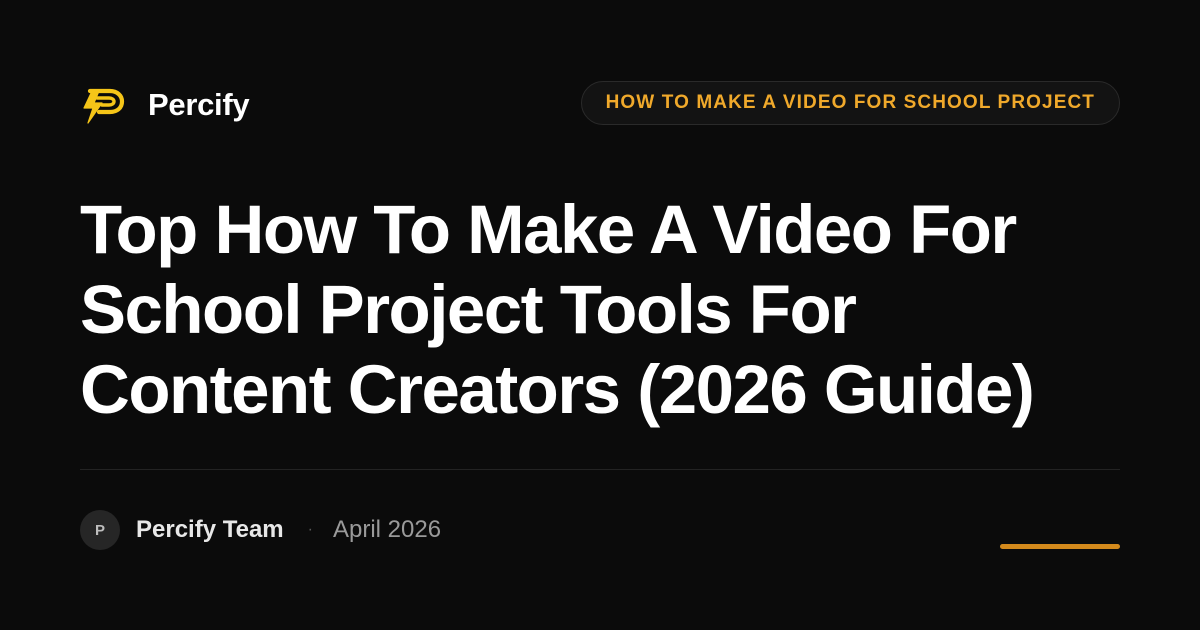 Image resolution: width=1200 pixels, height=630 pixels. What do you see at coordinates (387, 529) in the screenshot?
I see `publish-date: April 2026` at bounding box center [387, 529].